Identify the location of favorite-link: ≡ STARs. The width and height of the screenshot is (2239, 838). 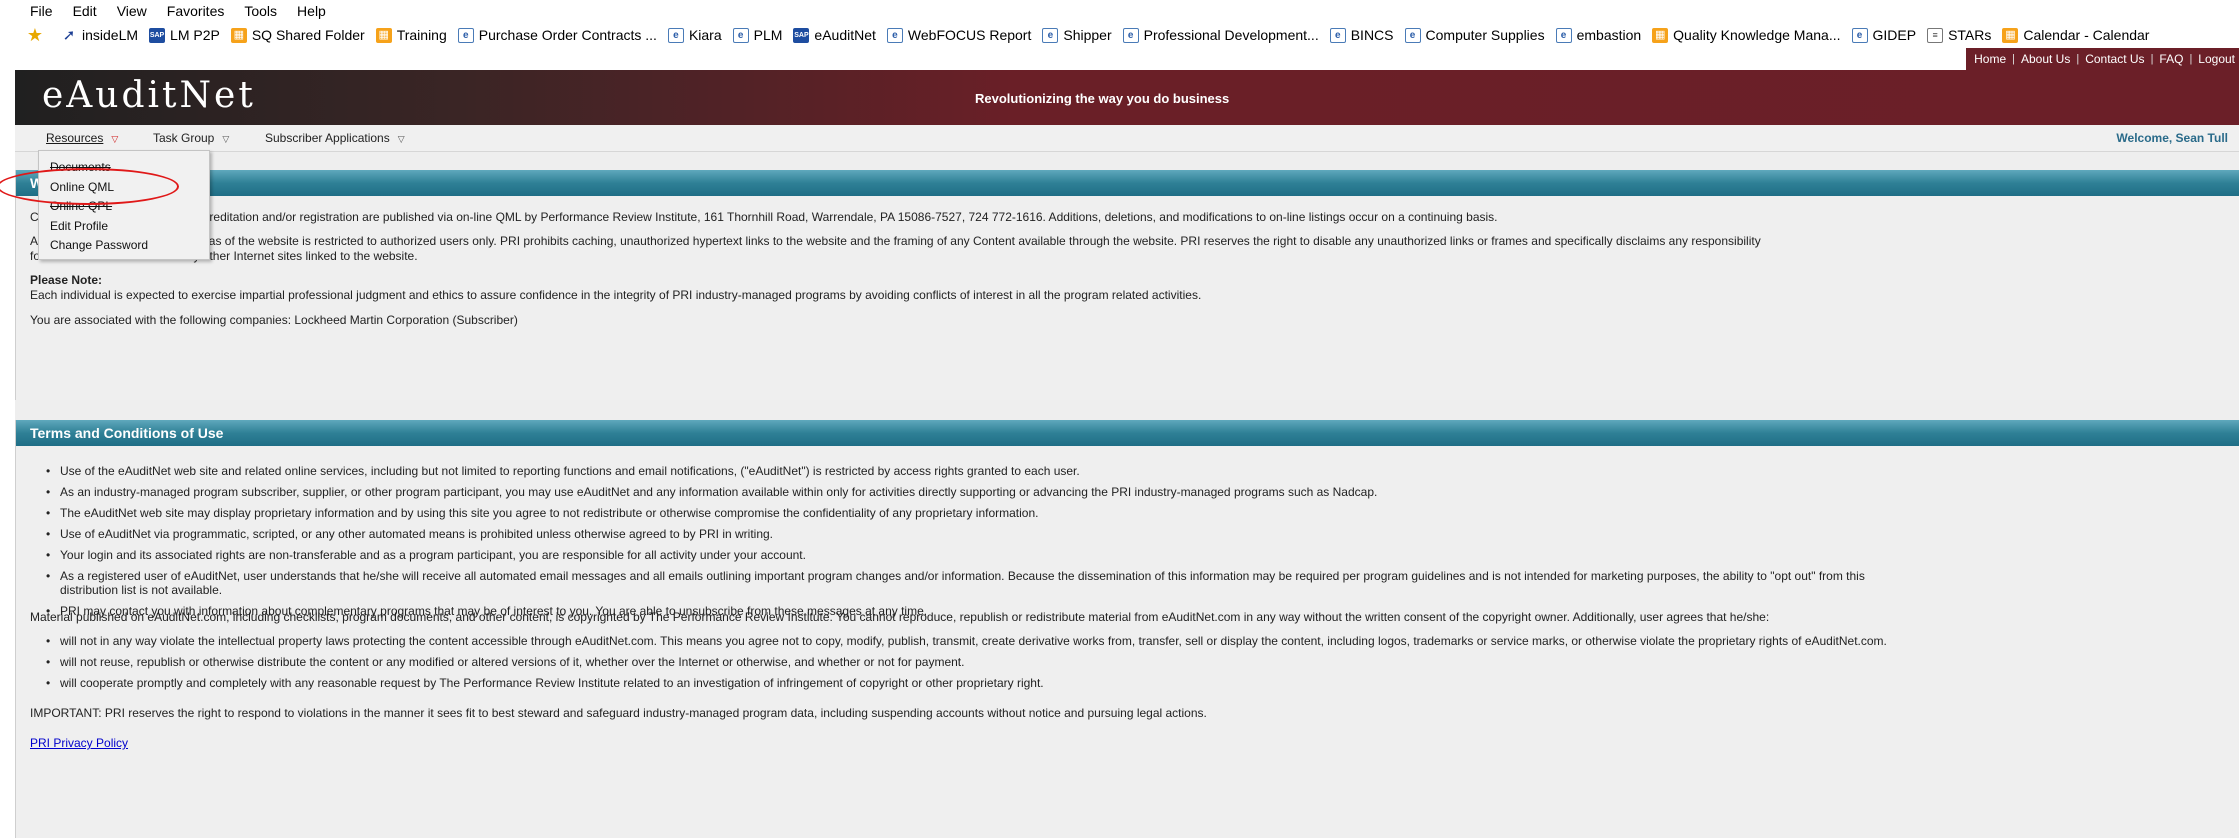
(1959, 35).